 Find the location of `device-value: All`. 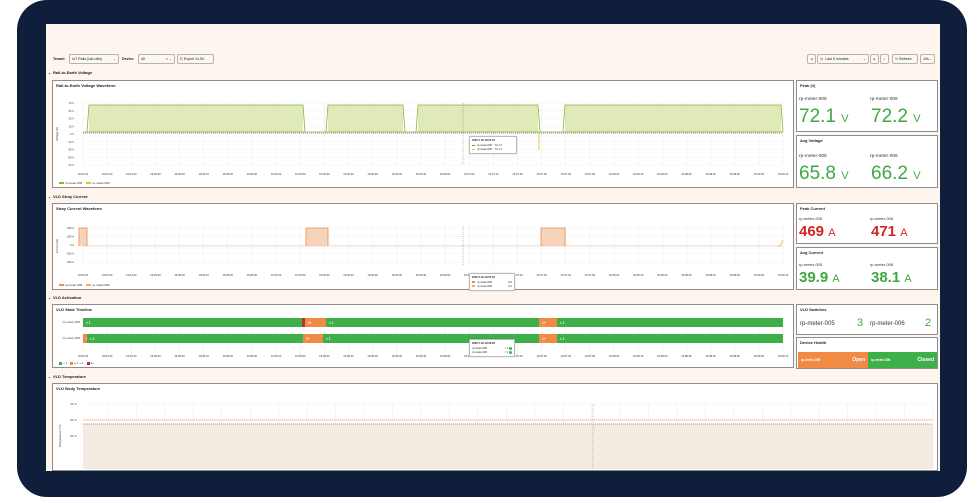

device-value: All is located at coordinates (143, 59).